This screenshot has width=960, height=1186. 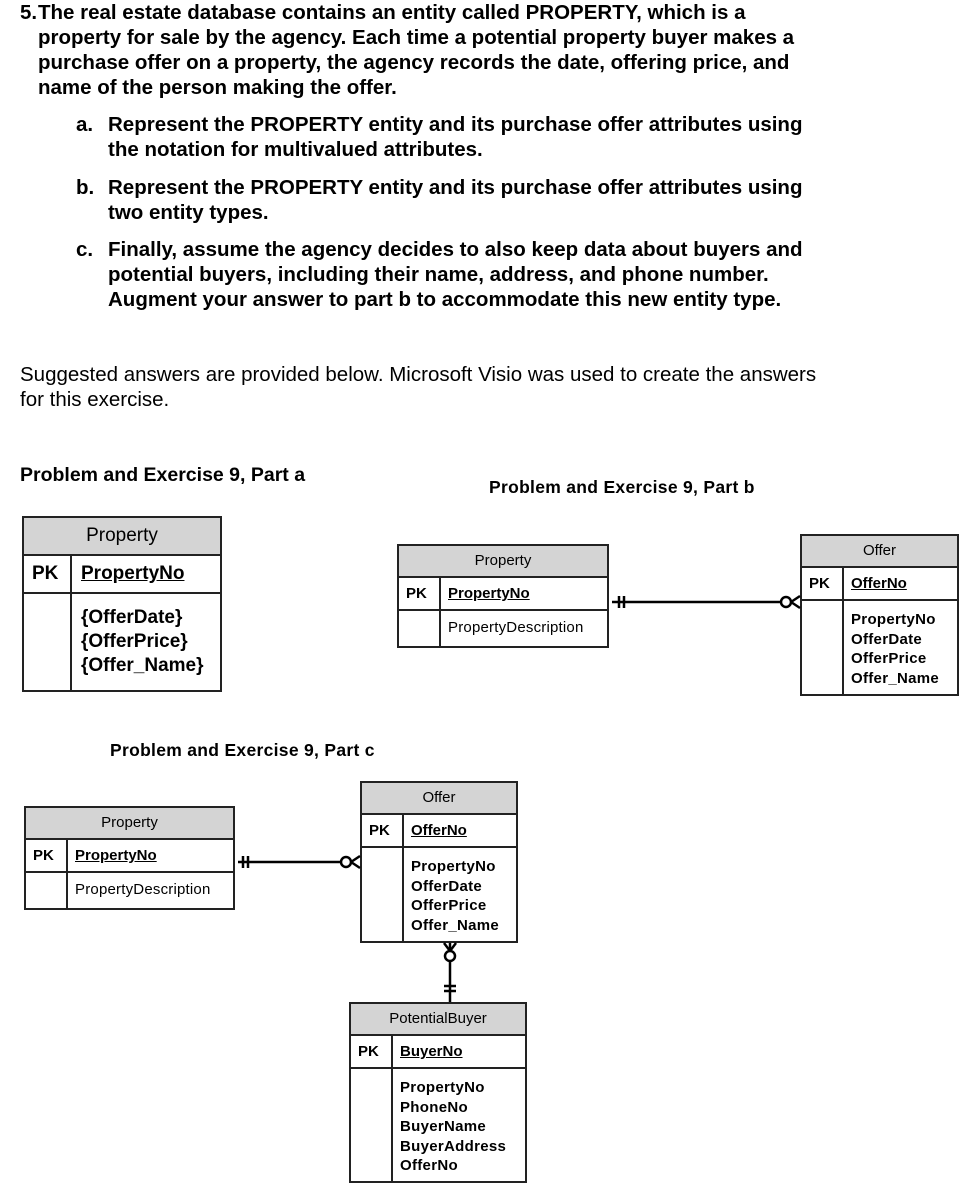 I want to click on relationship-line-property-offer-b, so click(x=706, y=602).